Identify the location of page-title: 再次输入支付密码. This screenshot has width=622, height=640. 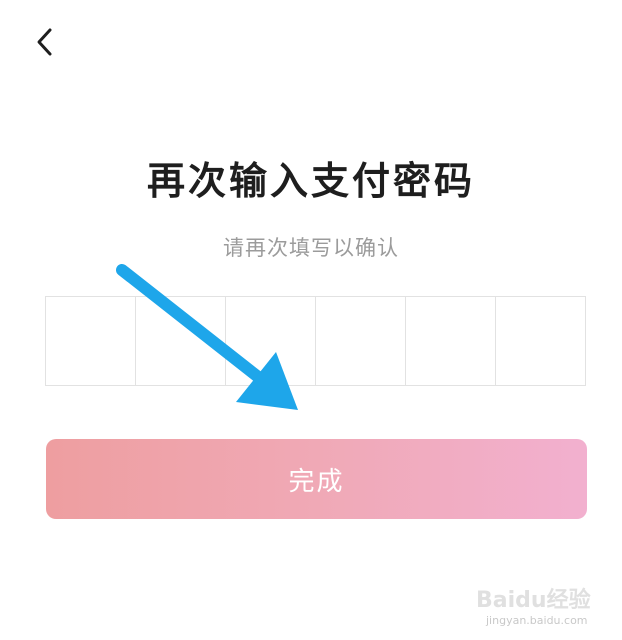
(310, 181).